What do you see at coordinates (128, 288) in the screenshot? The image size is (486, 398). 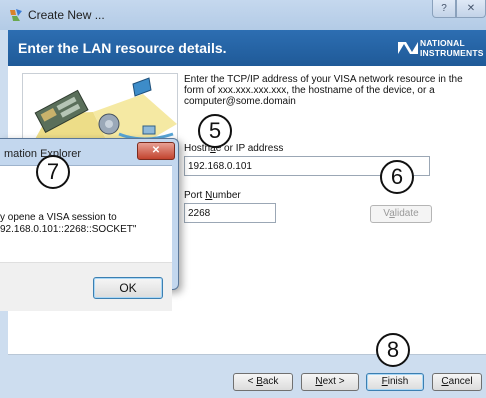 I see `ok-button: OK` at bounding box center [128, 288].